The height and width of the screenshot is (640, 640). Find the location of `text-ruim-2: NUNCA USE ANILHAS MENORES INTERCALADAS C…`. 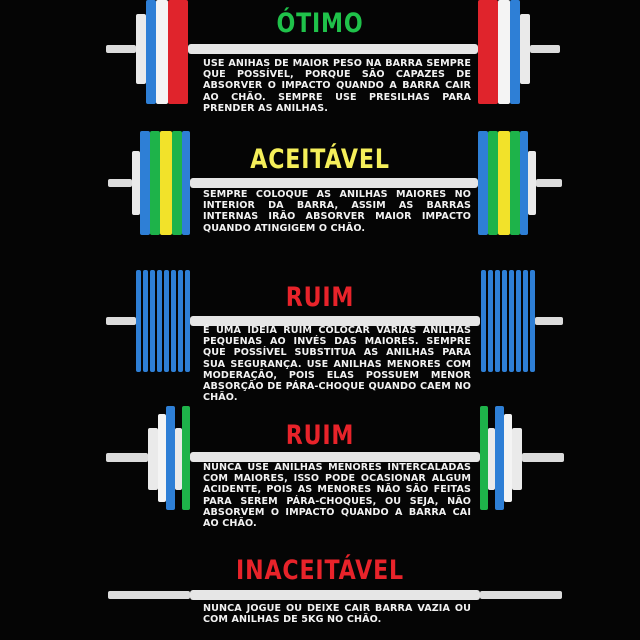

text-ruim-2: NUNCA USE ANILHAS MENORES INTERCALADAS C… is located at coordinates (337, 496).